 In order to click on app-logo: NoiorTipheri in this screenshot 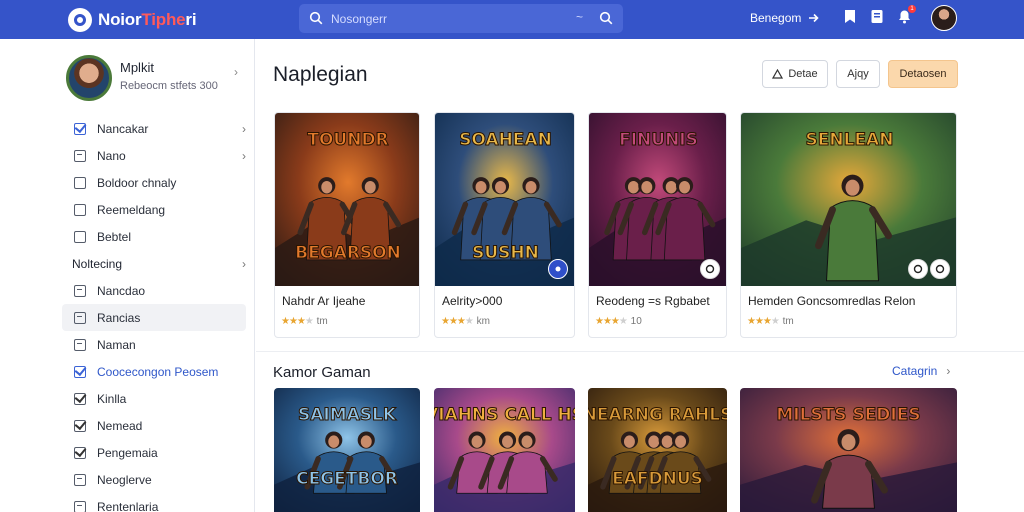, I will do `click(132, 19)`.